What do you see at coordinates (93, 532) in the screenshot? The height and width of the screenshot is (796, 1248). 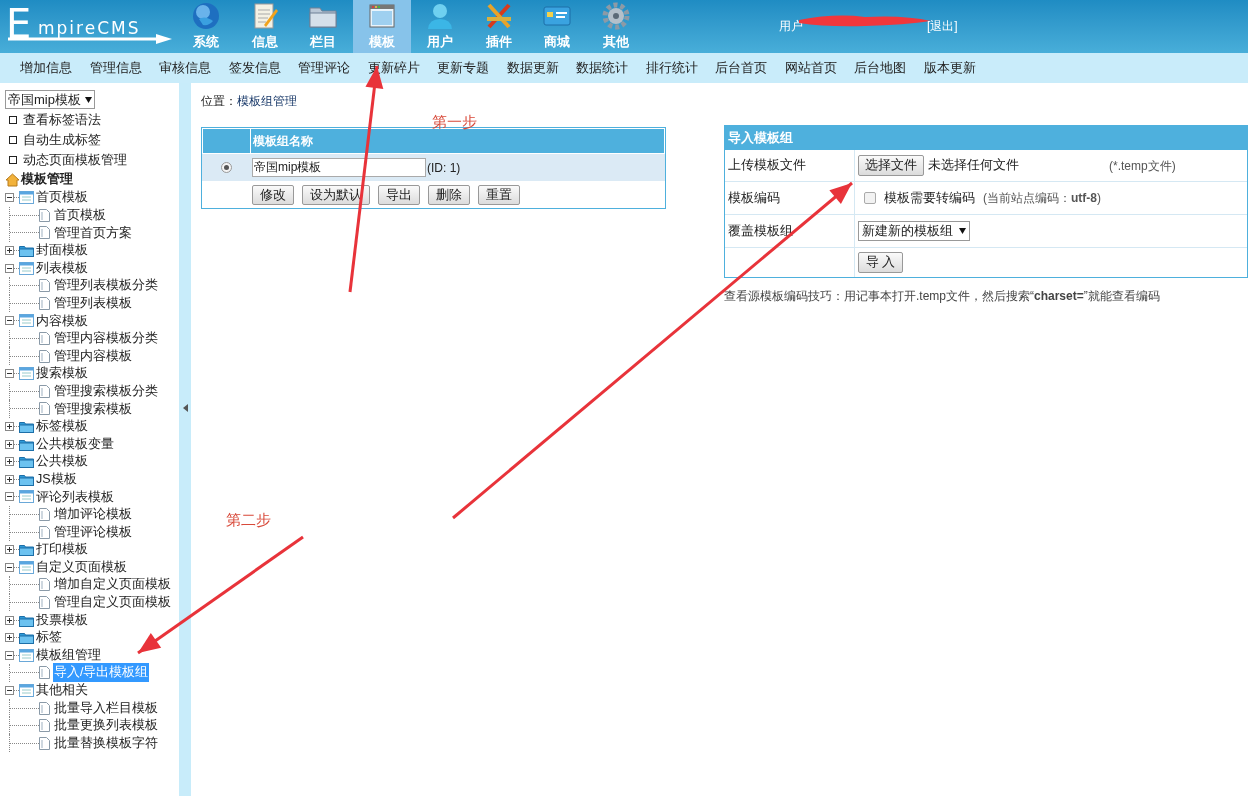 I see `tree-leaf: 管理评论模板` at bounding box center [93, 532].